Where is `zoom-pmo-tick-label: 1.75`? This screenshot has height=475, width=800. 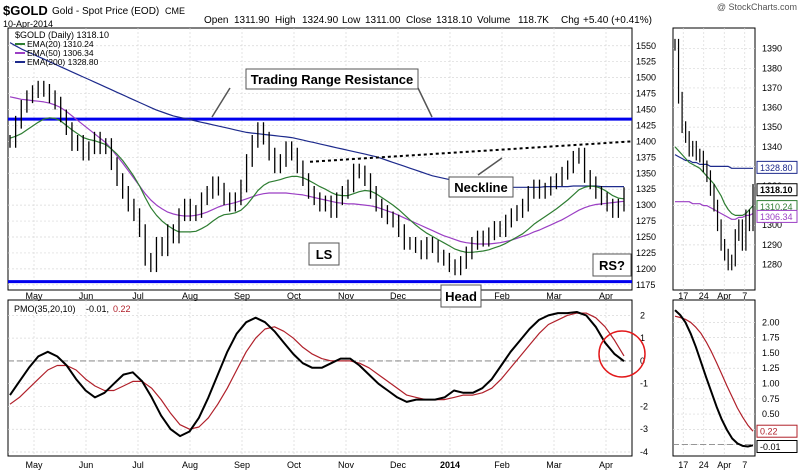
zoom-pmo-tick-label: 1.75 is located at coordinates (771, 338).